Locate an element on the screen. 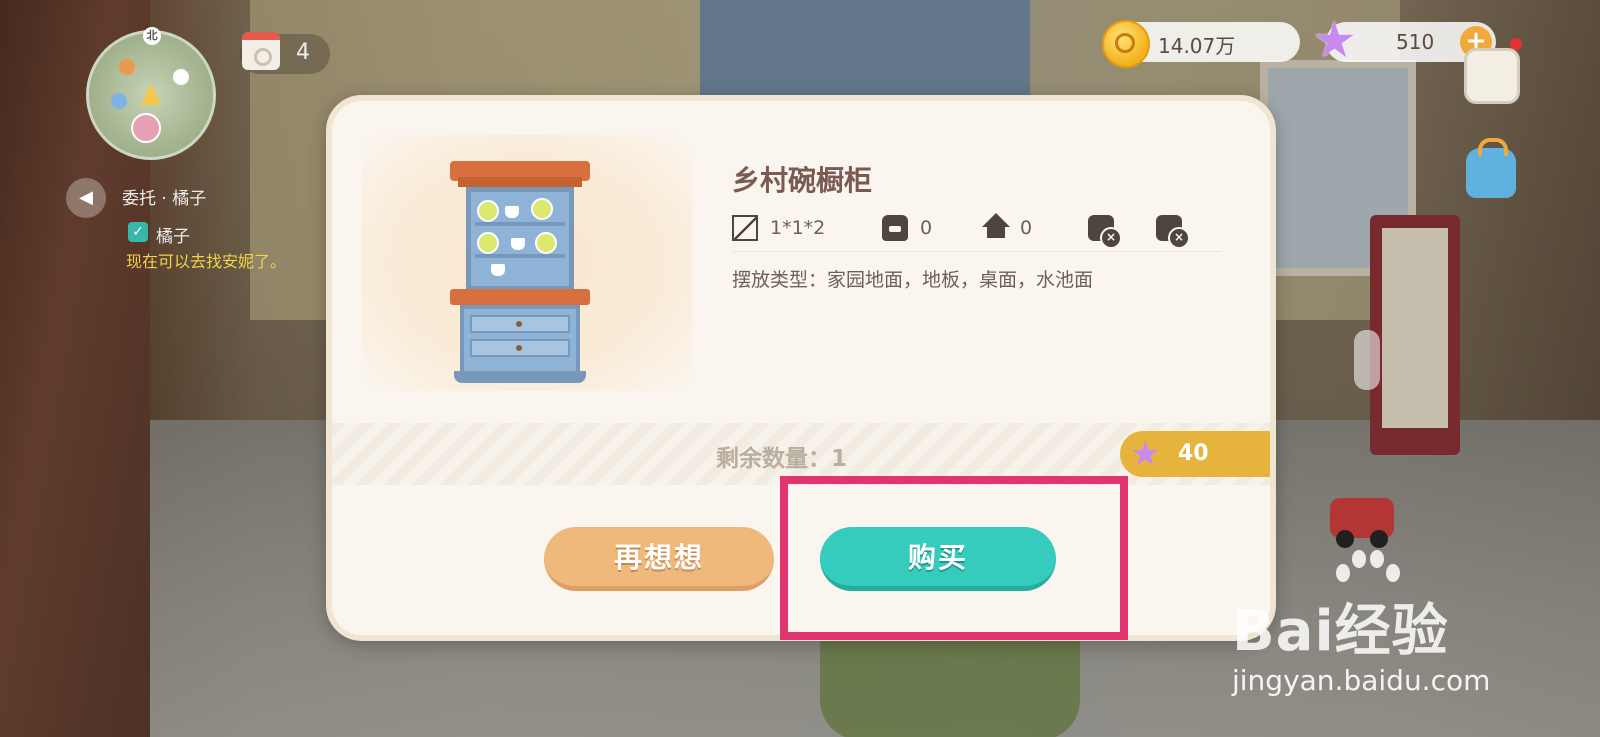 The image size is (1600, 737). price-tag: ★ 40 is located at coordinates (1195, 454).